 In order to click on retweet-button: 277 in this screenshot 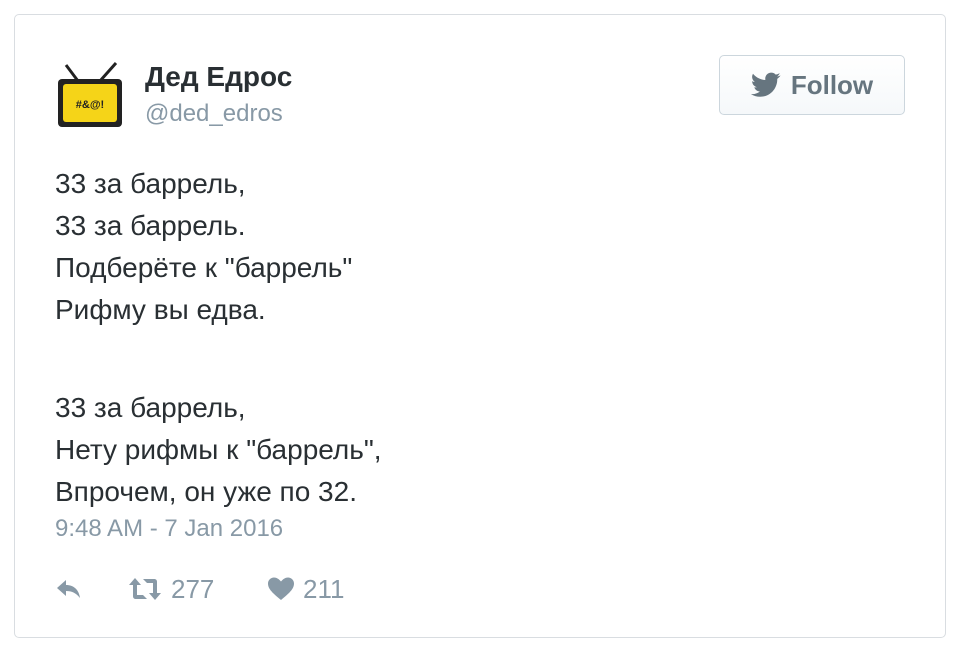, I will do `click(197, 589)`.